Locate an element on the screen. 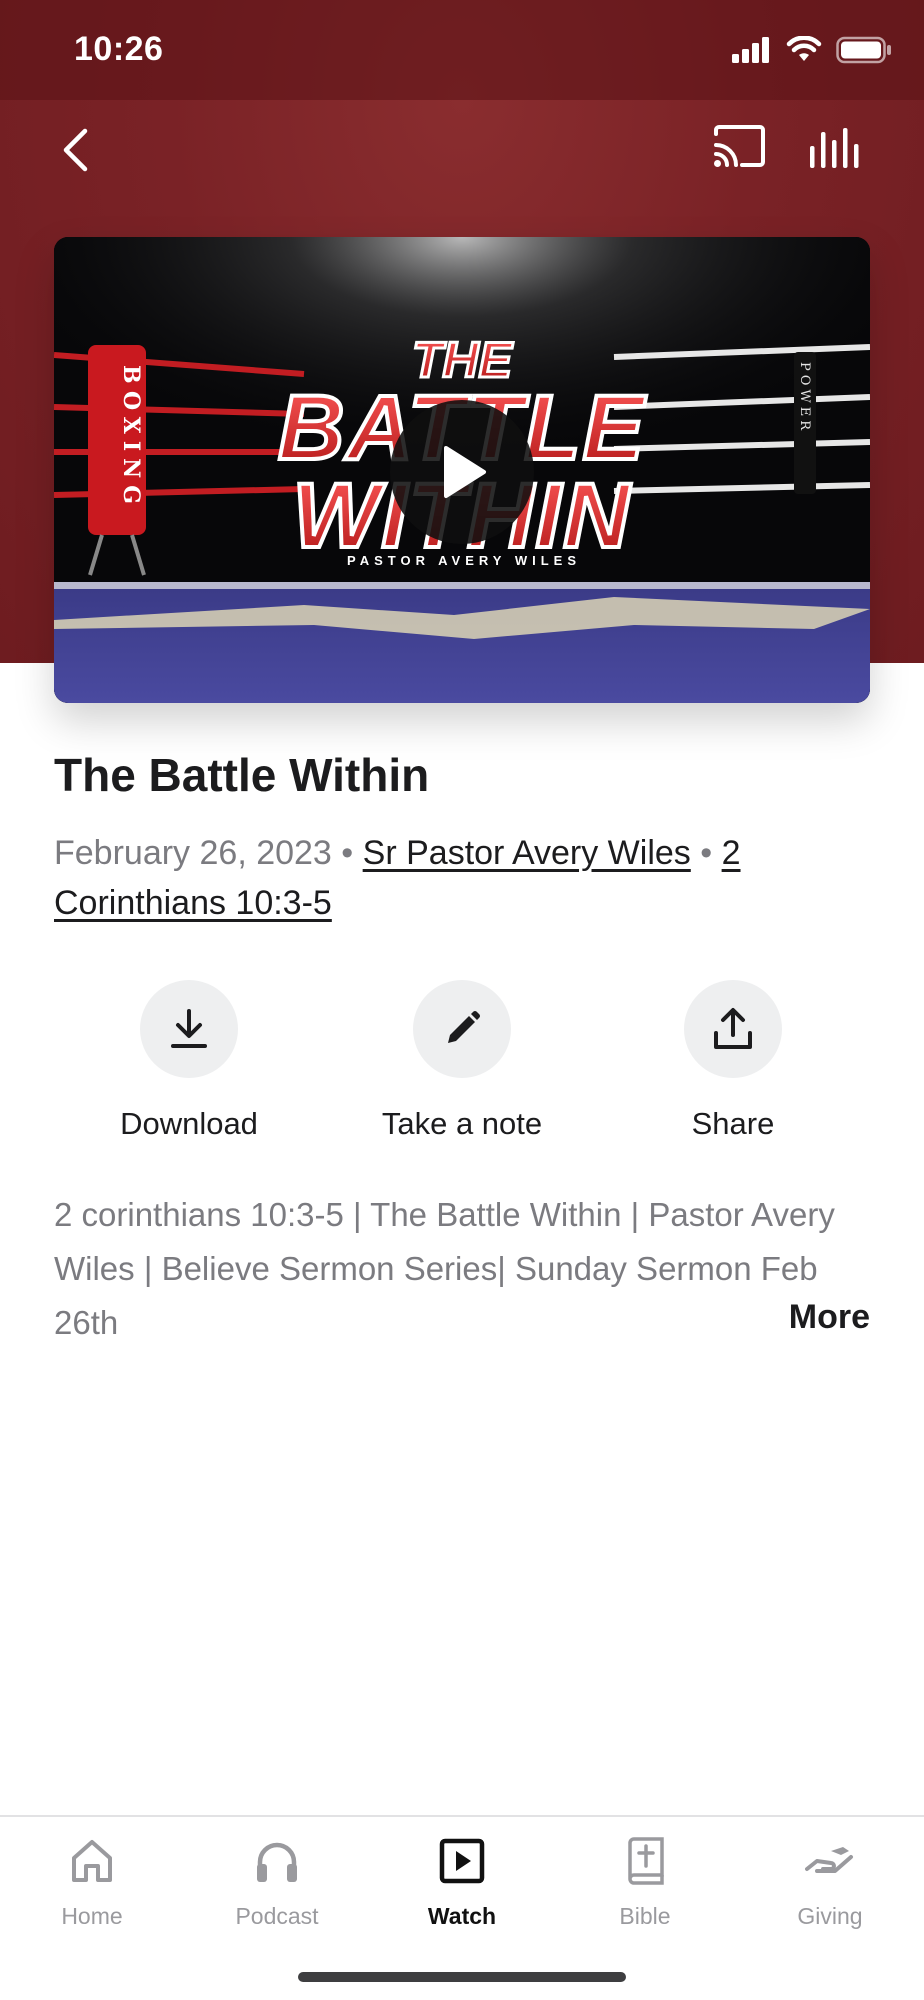 This screenshot has width=924, height=2000. play-square-icon is located at coordinates (462, 1861).